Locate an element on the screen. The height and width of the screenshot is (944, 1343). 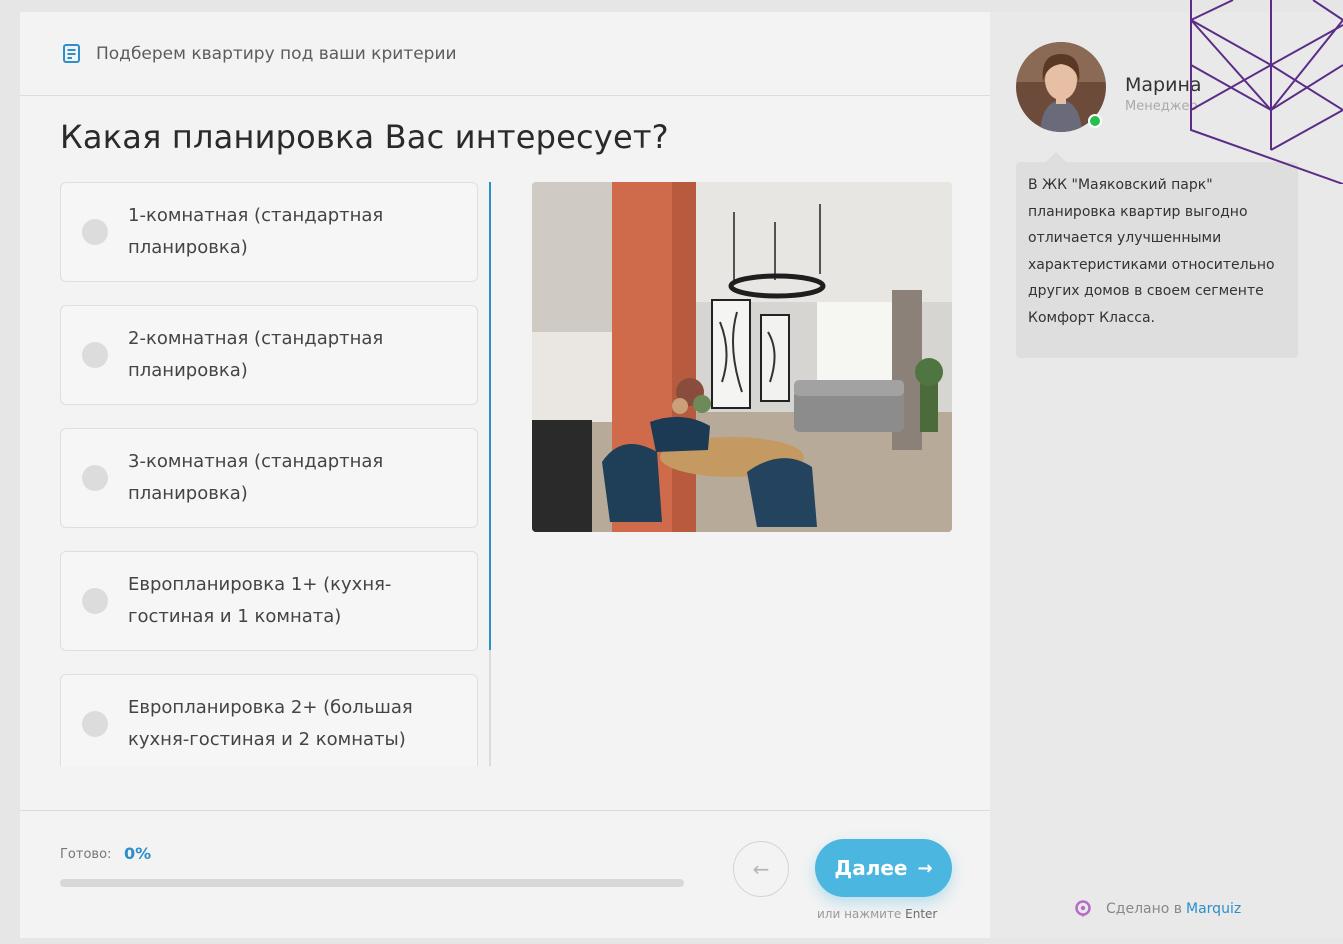
progress-value: 0% is located at coordinates (138, 853).